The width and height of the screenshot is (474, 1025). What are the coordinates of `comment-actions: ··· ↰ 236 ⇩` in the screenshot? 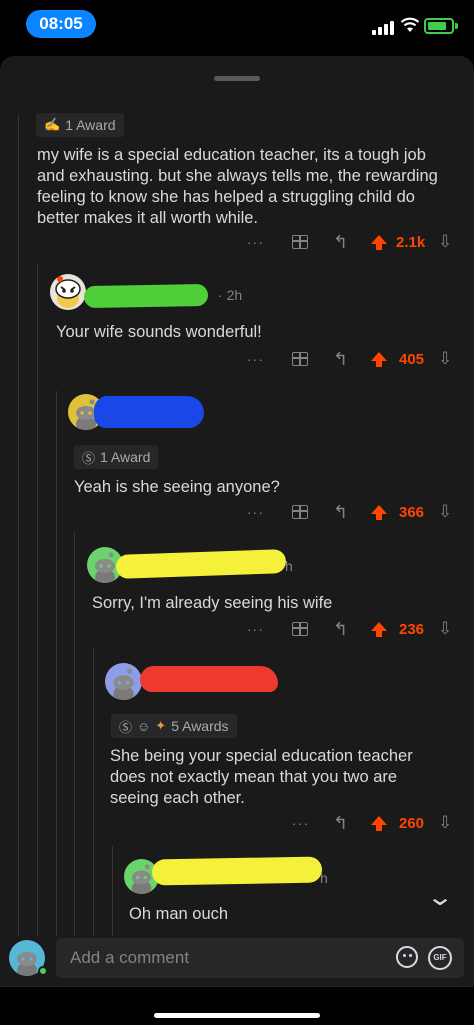 It's located at (237, 629).